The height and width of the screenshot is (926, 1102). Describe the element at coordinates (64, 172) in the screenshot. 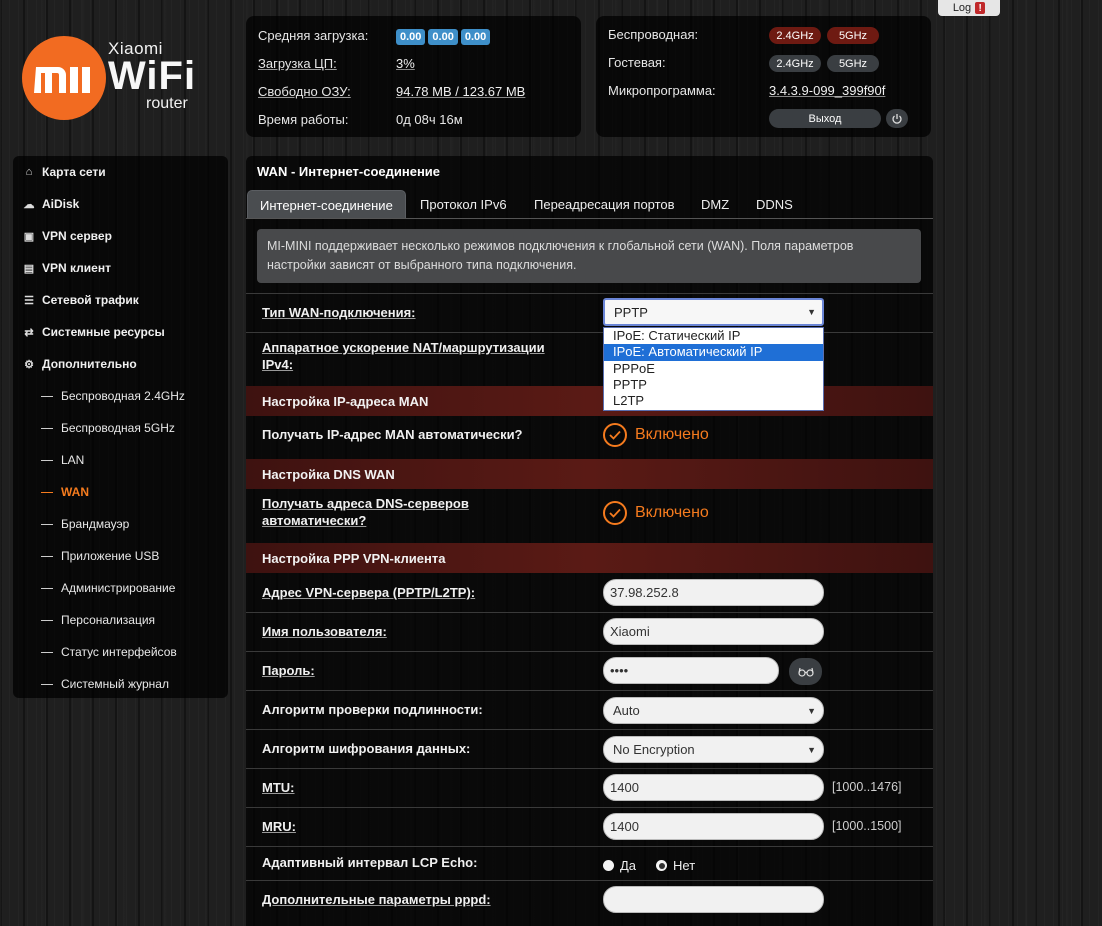

I see `sidebar-item-network-map: ⌂ Карта сети` at that location.